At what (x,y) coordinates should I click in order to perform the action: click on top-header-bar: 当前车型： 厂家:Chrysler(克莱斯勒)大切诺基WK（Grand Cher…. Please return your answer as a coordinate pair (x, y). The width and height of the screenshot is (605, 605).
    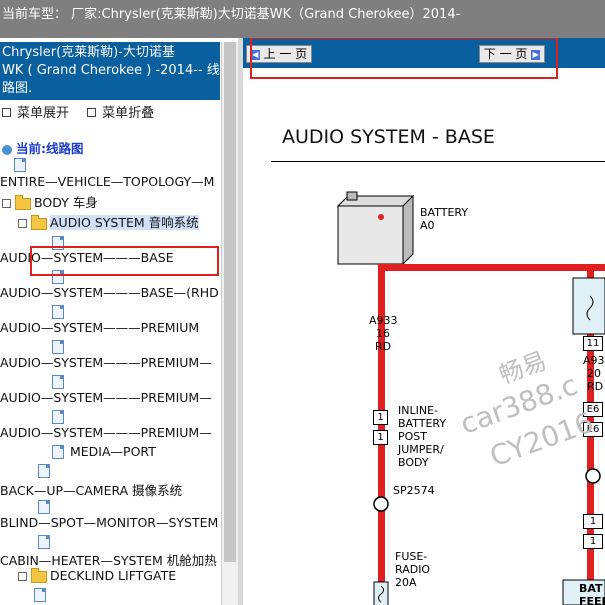
    Looking at the image, I should click on (302, 19).